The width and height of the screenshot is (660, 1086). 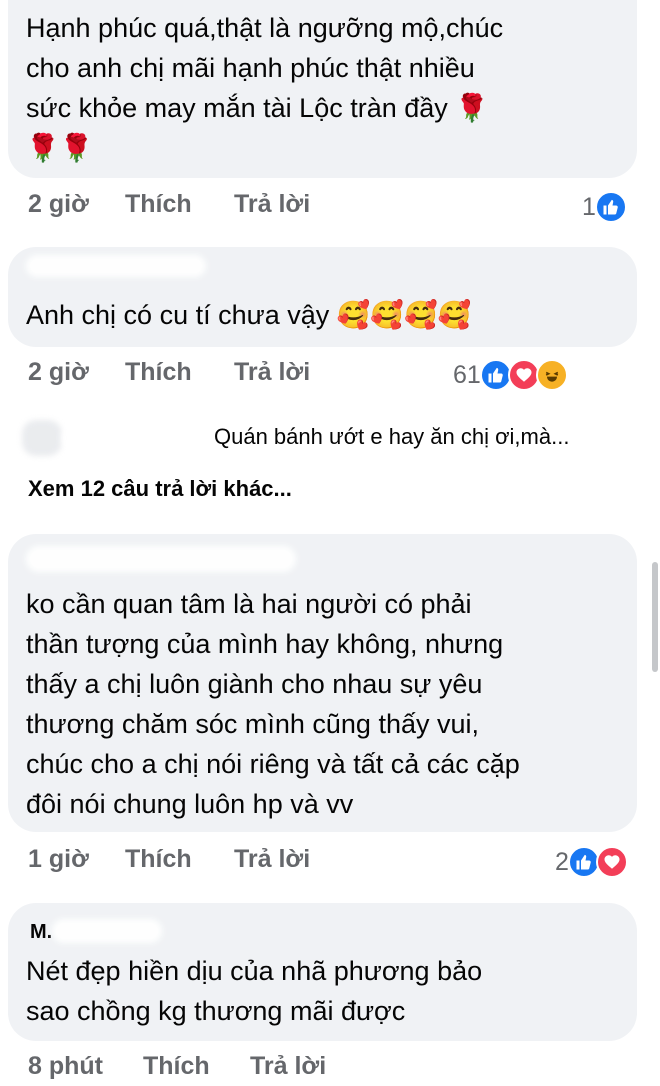 What do you see at coordinates (510, 375) in the screenshot?
I see `reaction-summary: 61` at bounding box center [510, 375].